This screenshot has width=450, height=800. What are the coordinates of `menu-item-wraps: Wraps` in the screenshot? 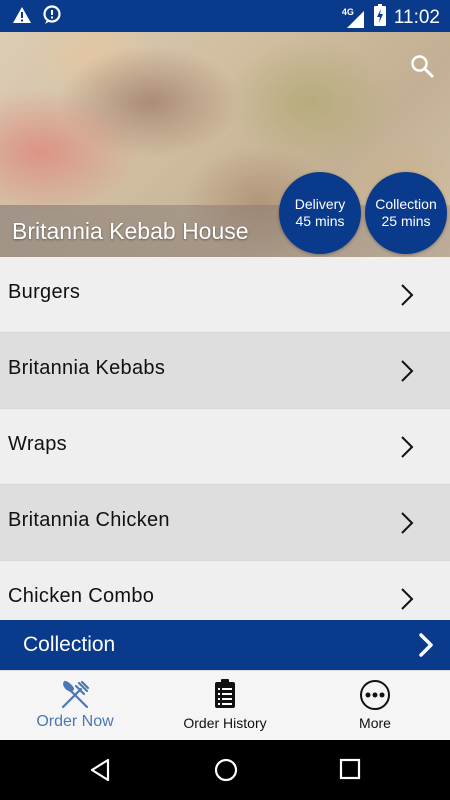 It's located at (225, 447).